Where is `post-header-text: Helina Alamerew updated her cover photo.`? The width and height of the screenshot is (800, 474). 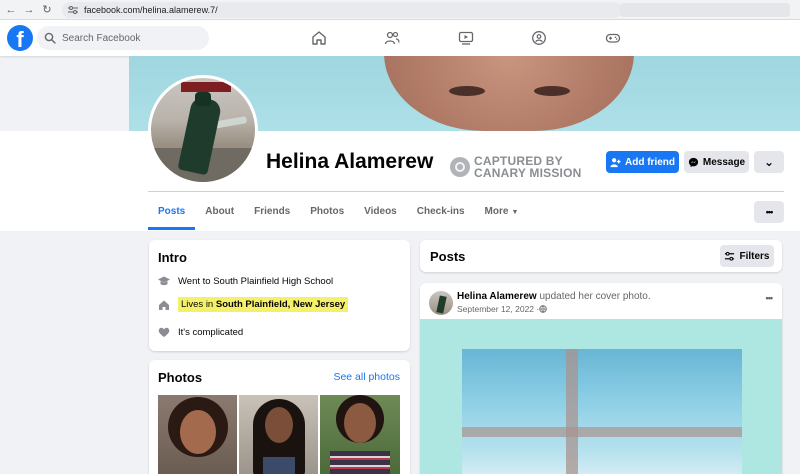
post-header-text: Helina Alamerew updated her cover photo. is located at coordinates (554, 296).